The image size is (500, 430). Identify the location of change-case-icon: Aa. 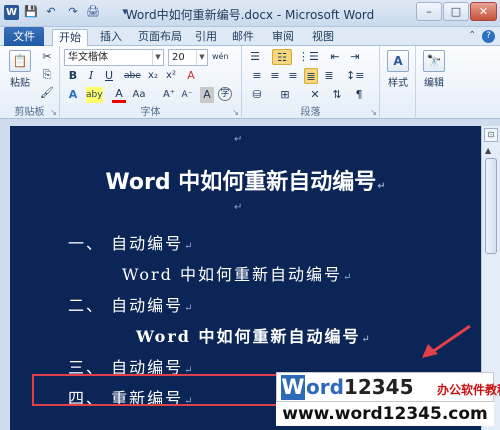
(139, 95).